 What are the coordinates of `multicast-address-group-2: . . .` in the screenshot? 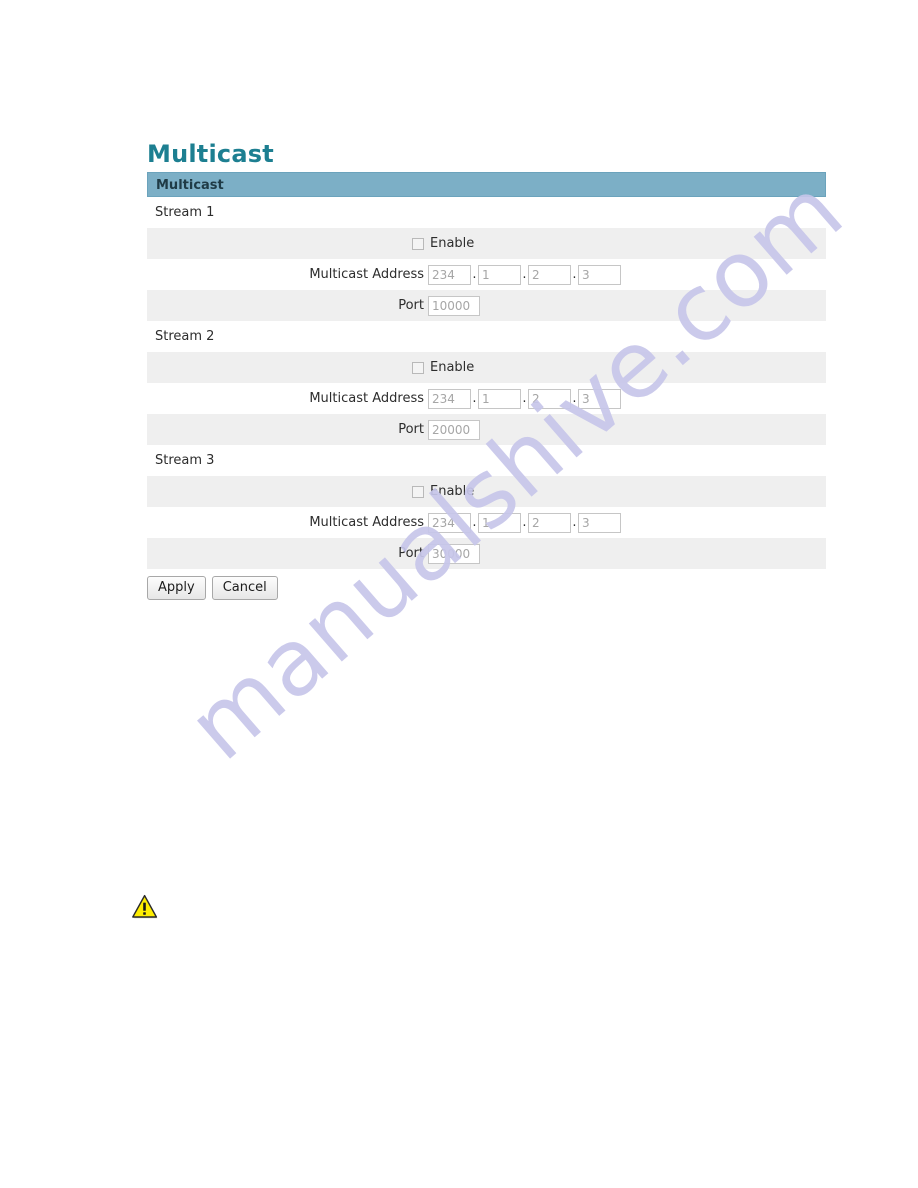 It's located at (524, 398).